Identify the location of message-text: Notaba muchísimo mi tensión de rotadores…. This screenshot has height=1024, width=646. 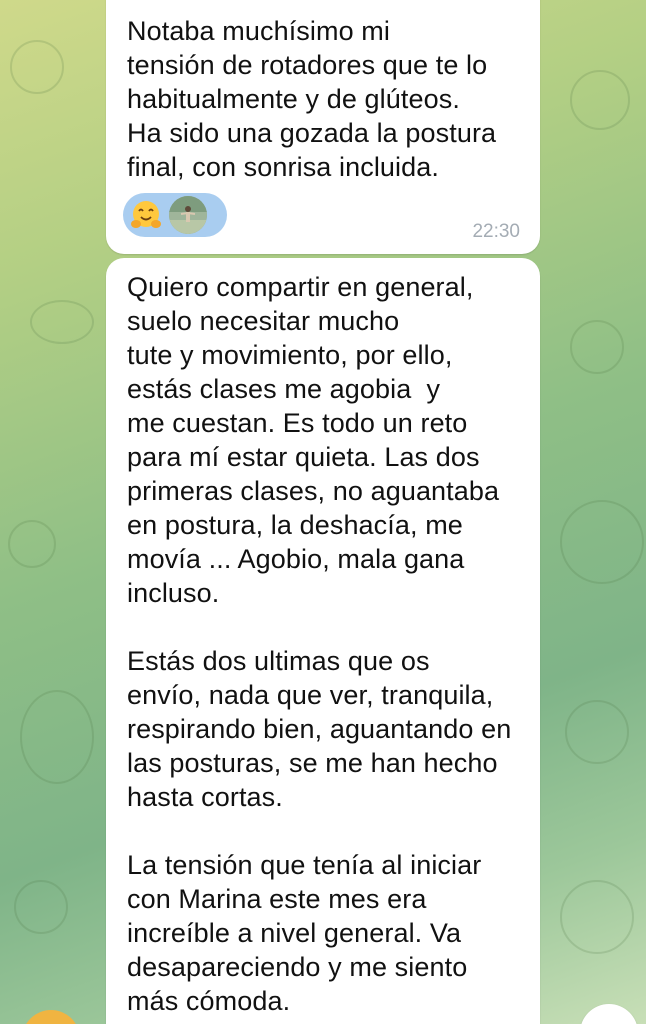
(312, 99).